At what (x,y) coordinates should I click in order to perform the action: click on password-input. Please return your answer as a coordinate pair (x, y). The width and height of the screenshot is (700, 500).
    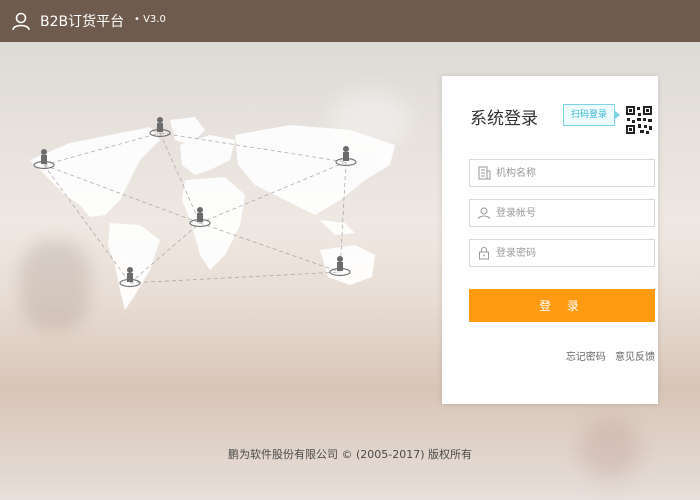
    Looking at the image, I should click on (571, 253).